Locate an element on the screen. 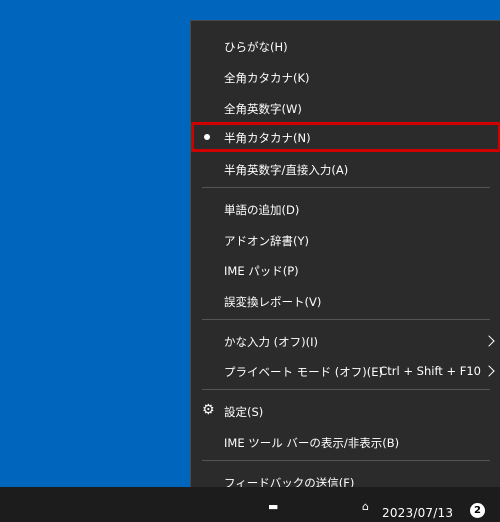 Image resolution: width=500 pixels, height=522 pixels. menu-item-halfwidth-alphanumeric-direct: 半角英数字/直接入力(A) is located at coordinates (345, 169).